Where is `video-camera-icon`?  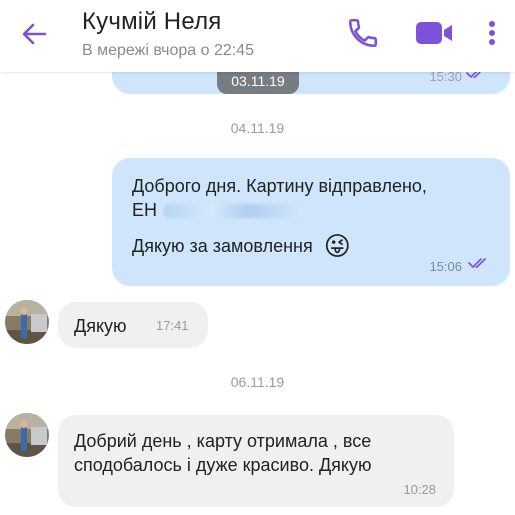 video-camera-icon is located at coordinates (434, 33).